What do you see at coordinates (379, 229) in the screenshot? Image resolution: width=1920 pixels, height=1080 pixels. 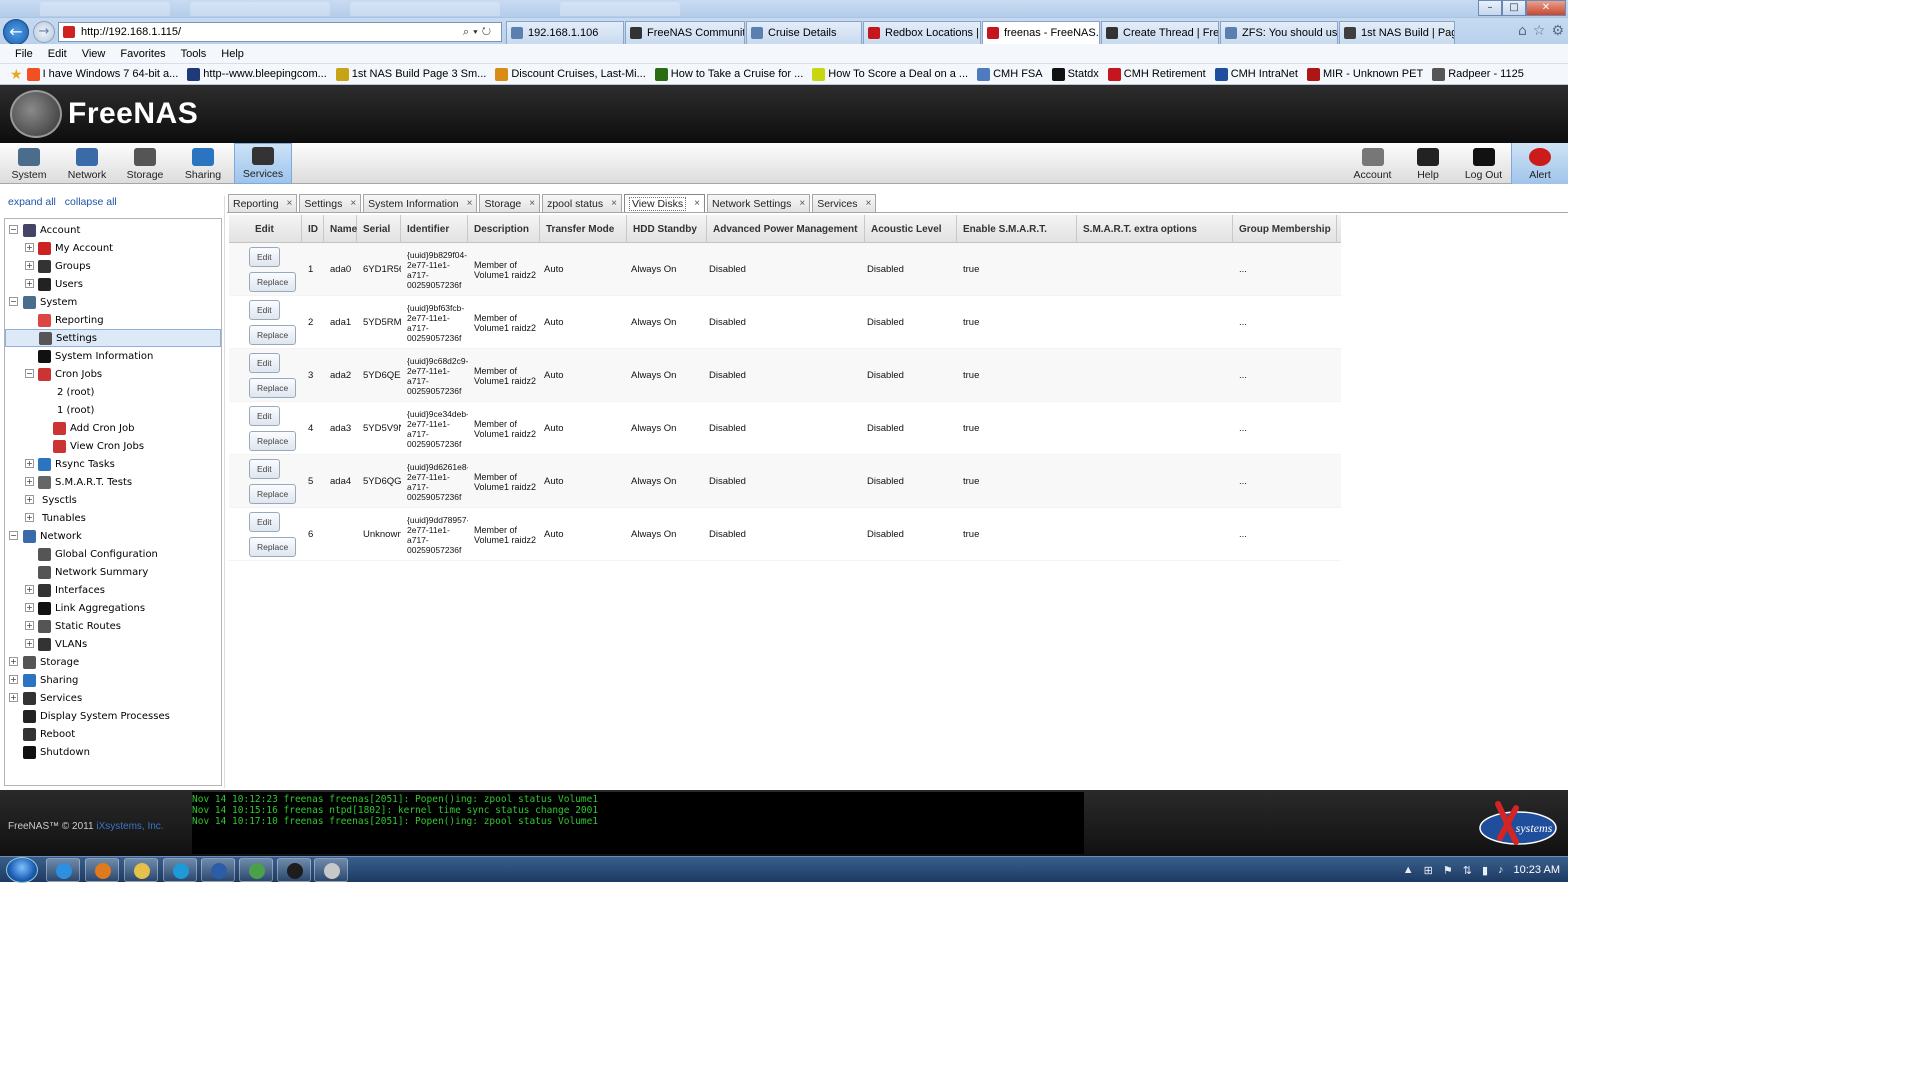 I see `column-header: Serial` at bounding box center [379, 229].